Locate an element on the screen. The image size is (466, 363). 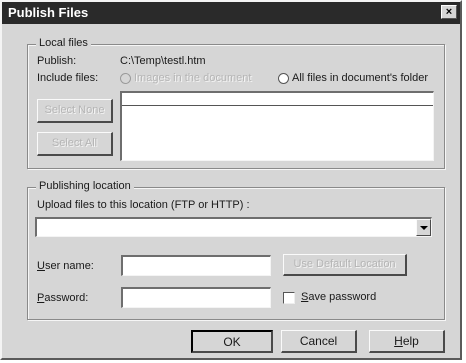
password-label: Password: is located at coordinates (62, 298).